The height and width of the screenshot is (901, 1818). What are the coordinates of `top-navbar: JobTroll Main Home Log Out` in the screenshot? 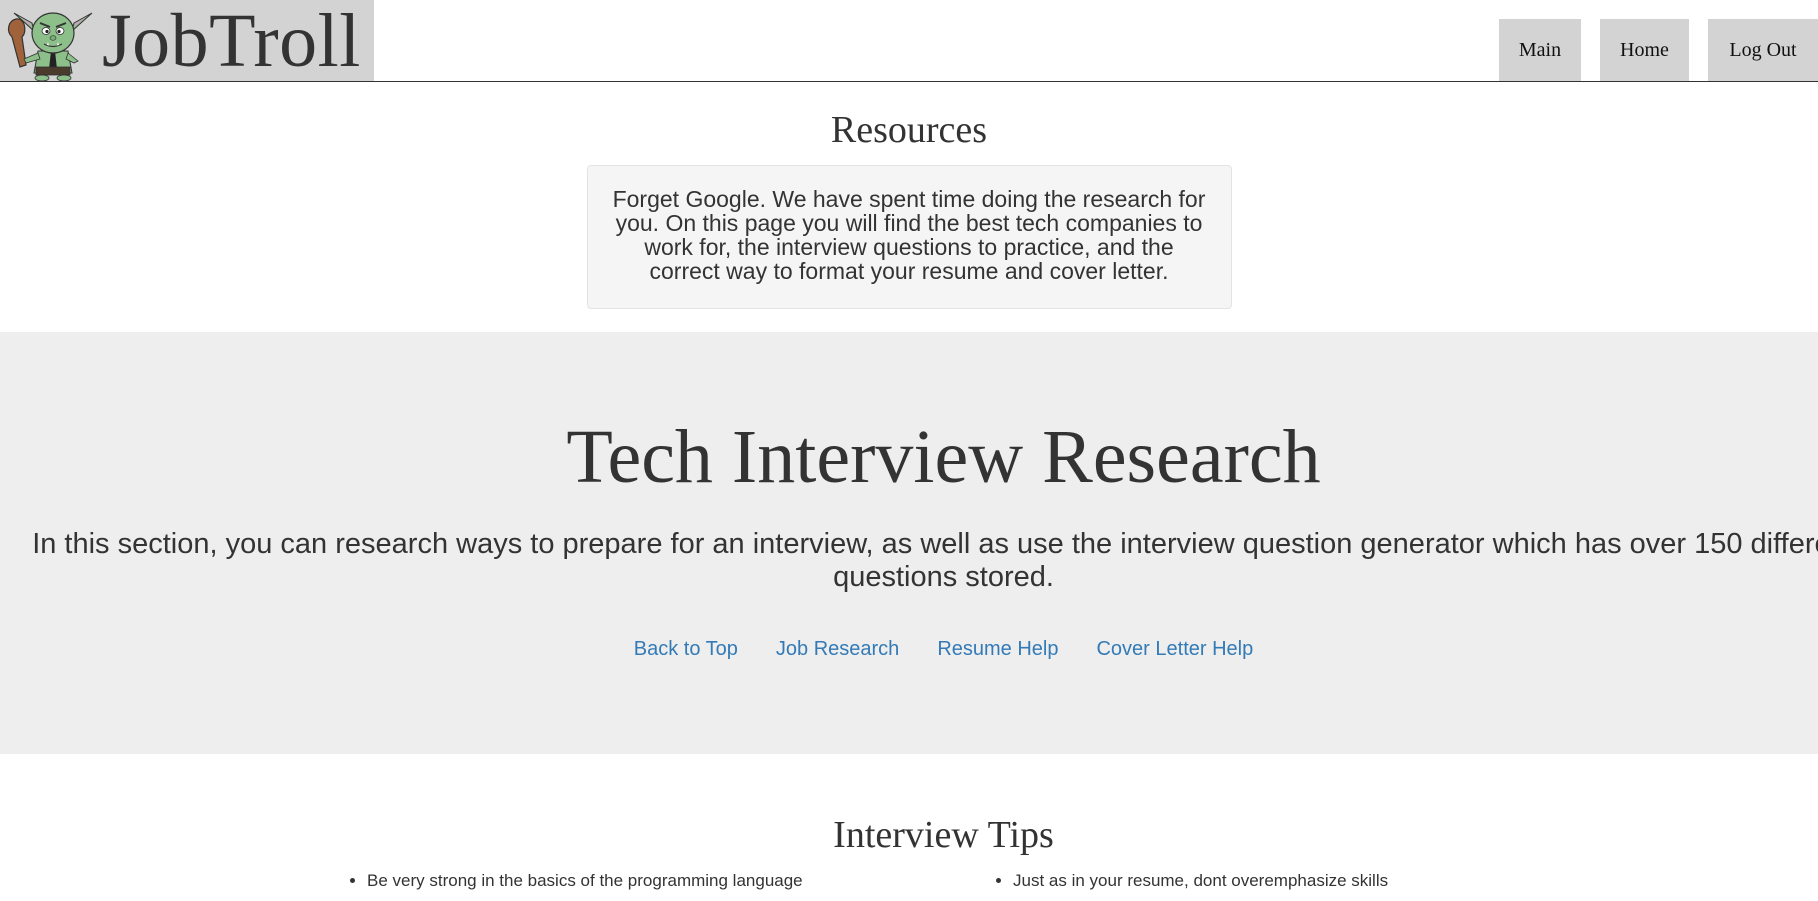 It's located at (909, 41).